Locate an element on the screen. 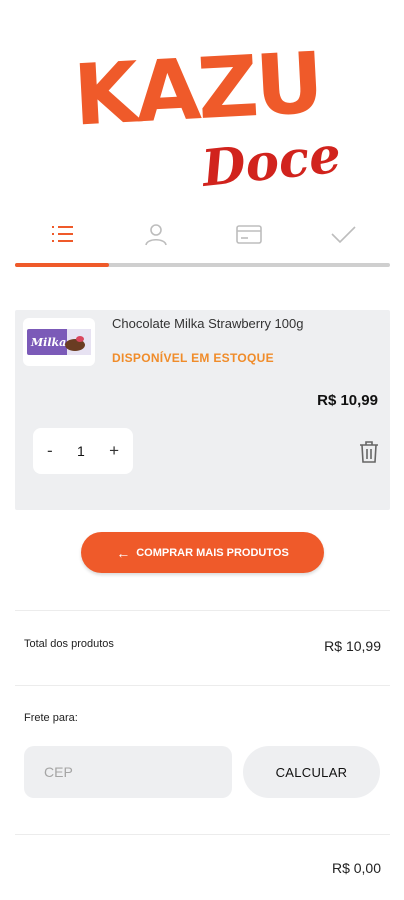  list-icon is located at coordinates (62, 234).